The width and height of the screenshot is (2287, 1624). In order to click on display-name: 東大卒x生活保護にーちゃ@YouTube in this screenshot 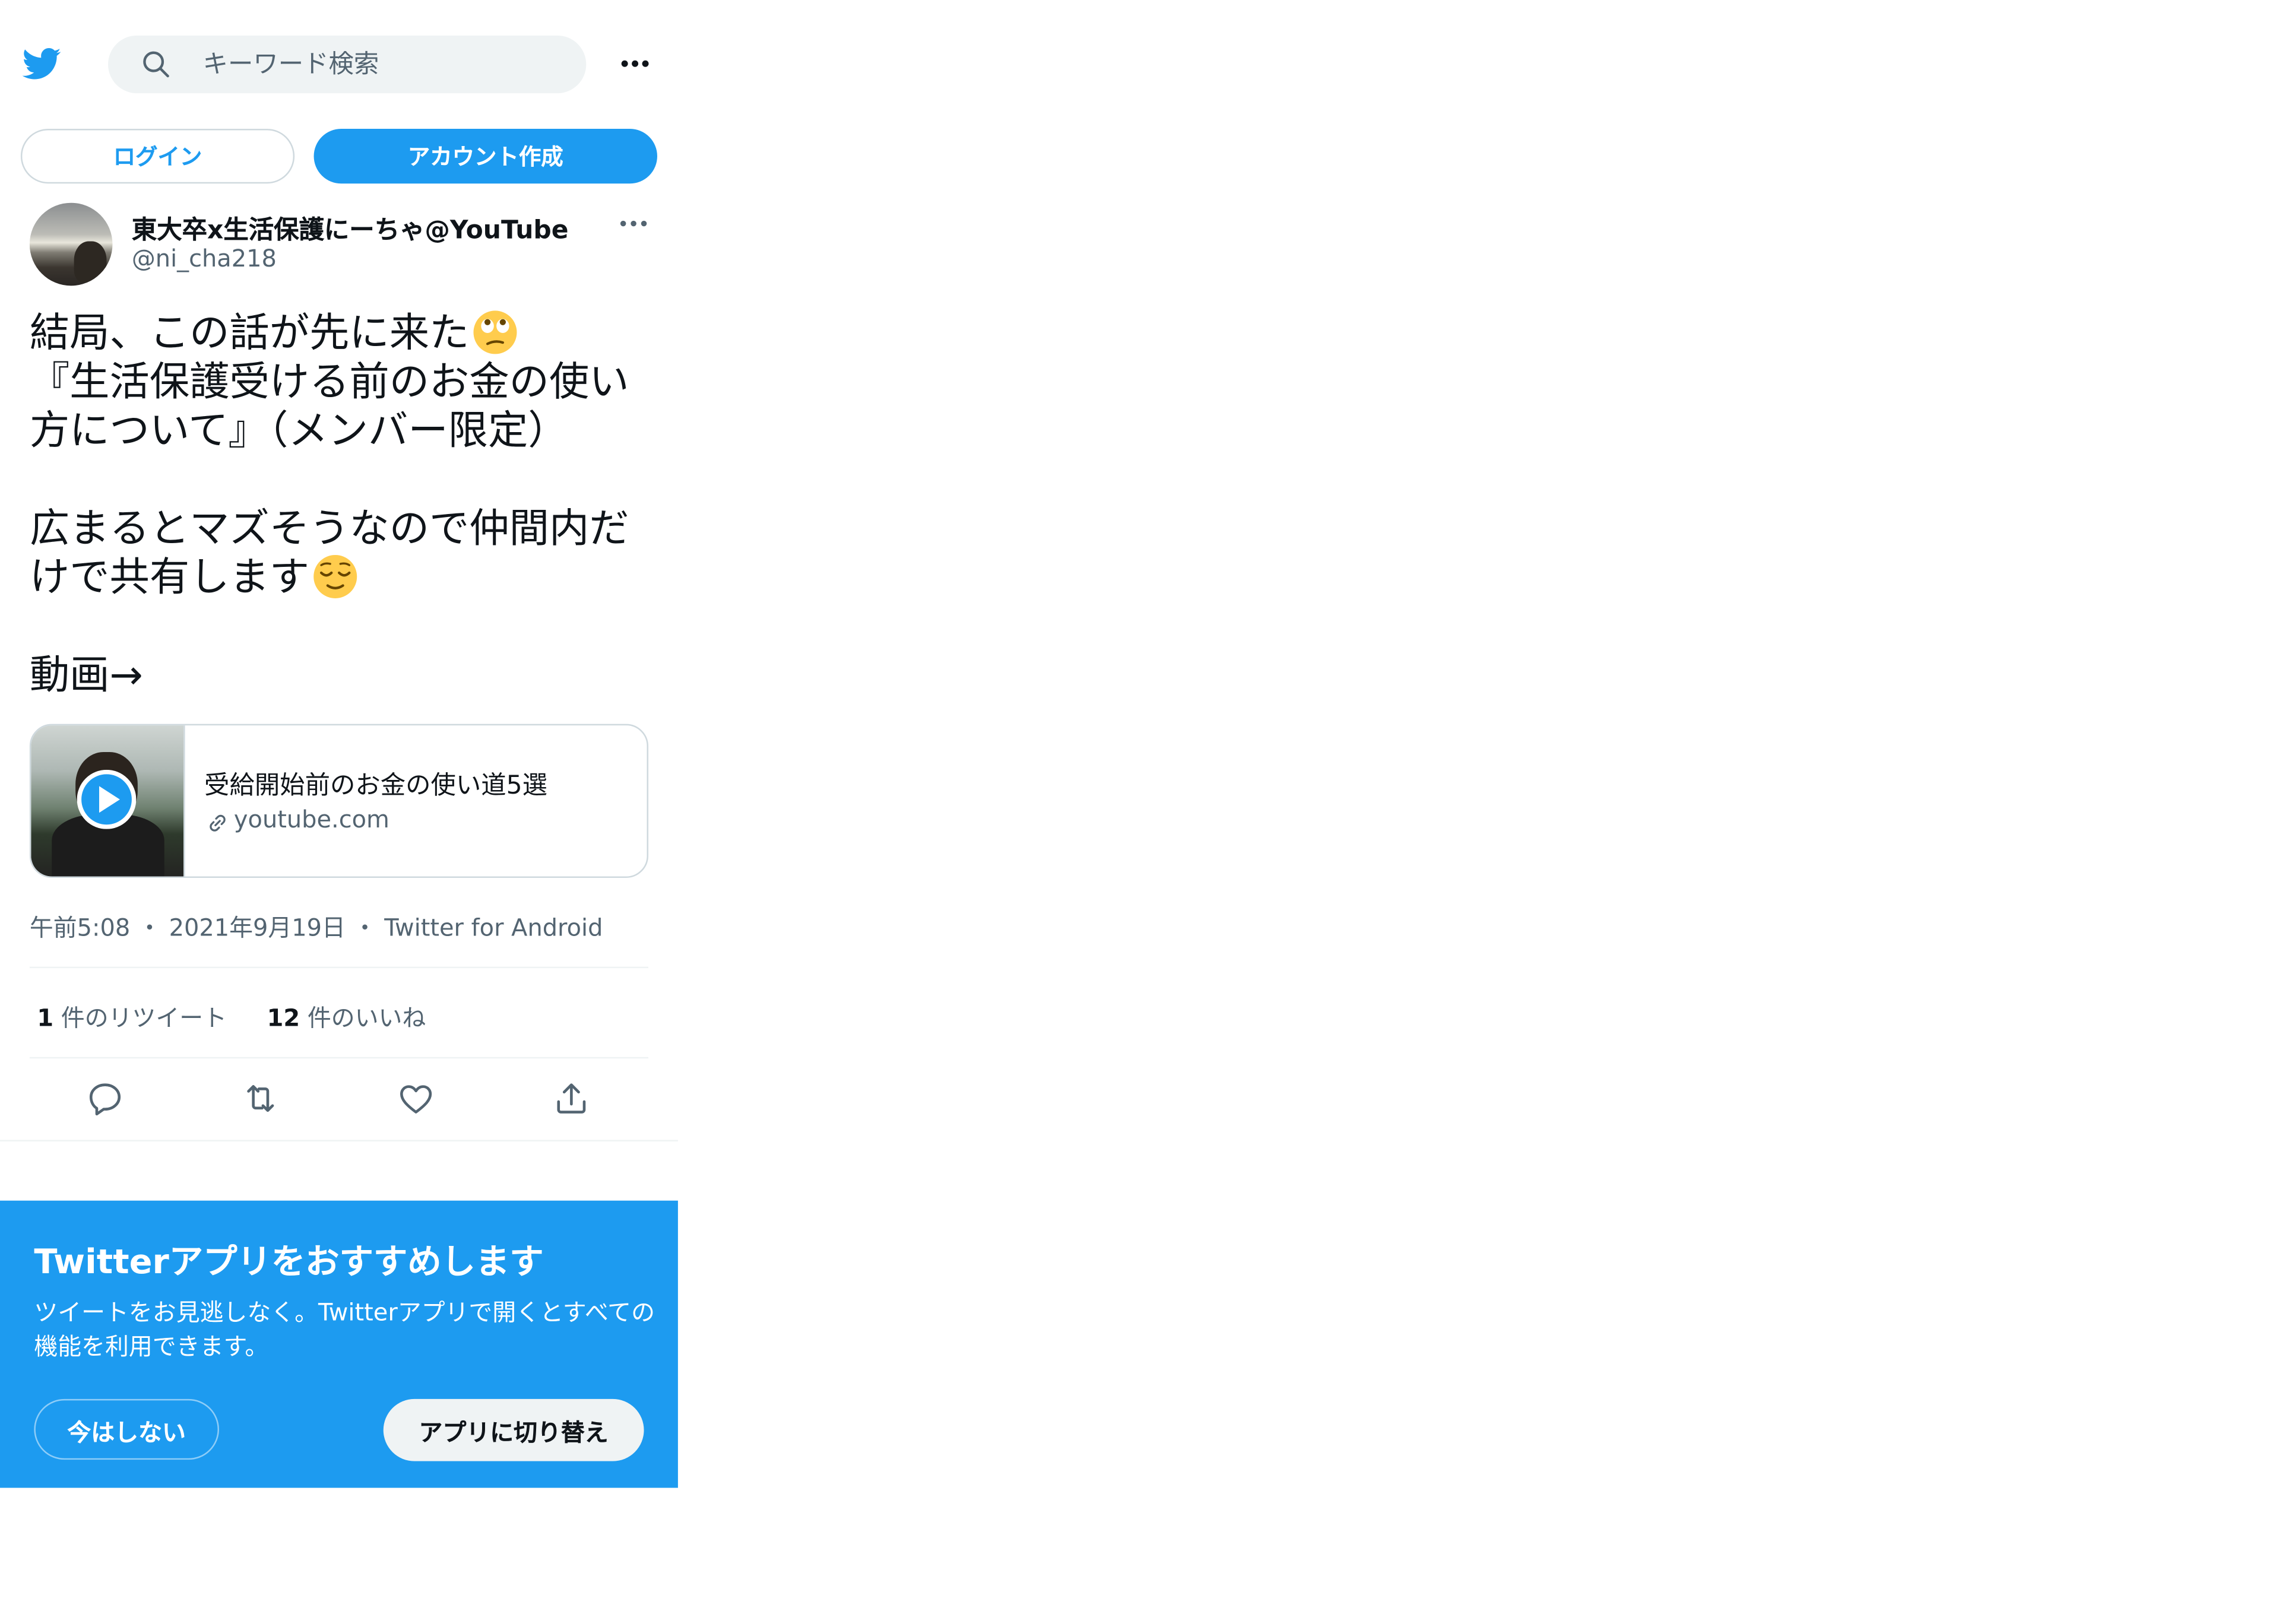, I will do `click(350, 227)`.